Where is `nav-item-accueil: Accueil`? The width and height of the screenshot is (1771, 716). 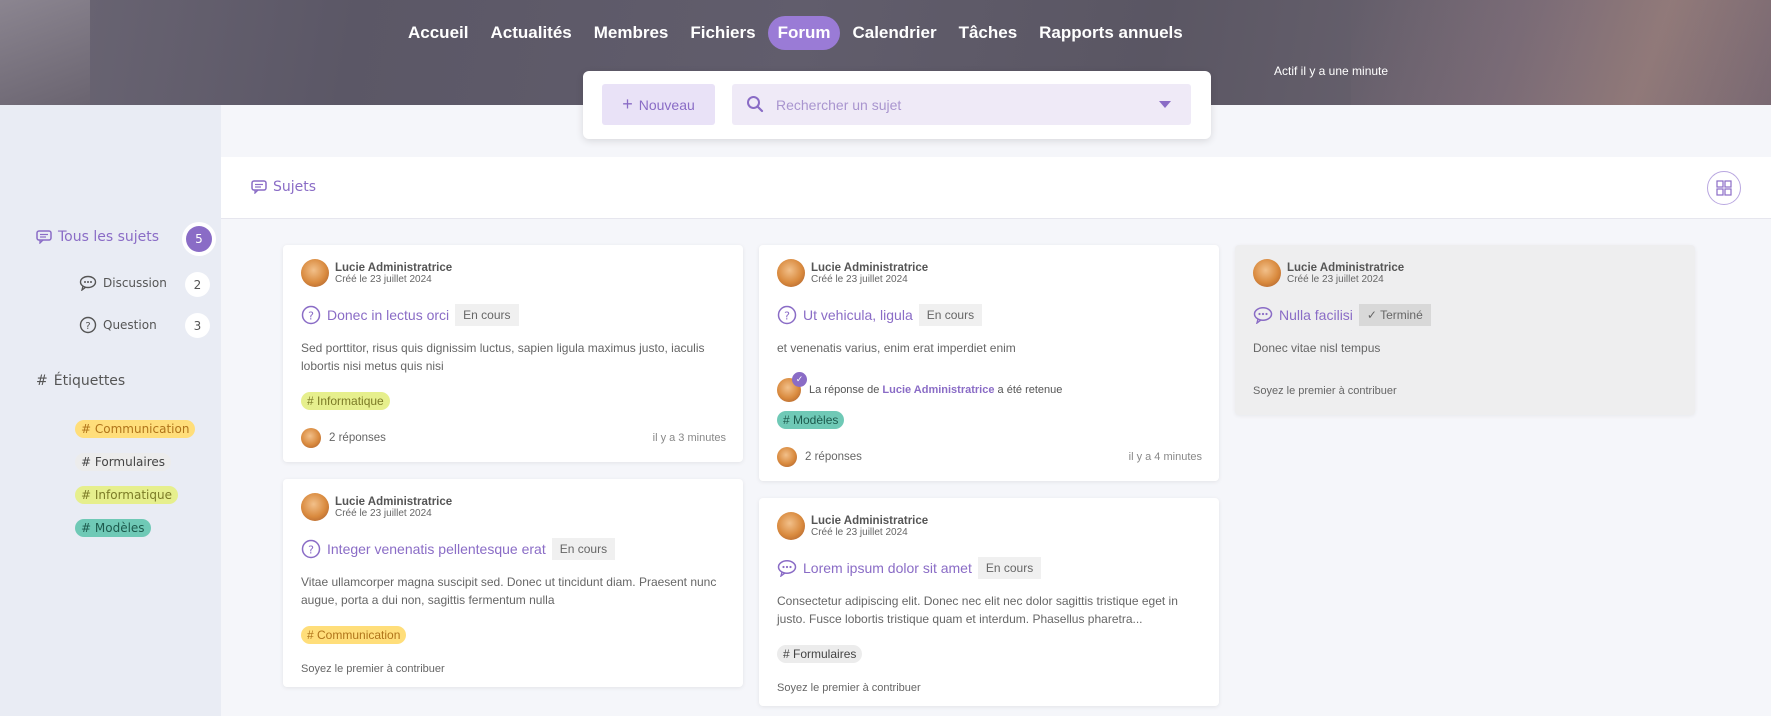 nav-item-accueil: Accueil is located at coordinates (438, 33).